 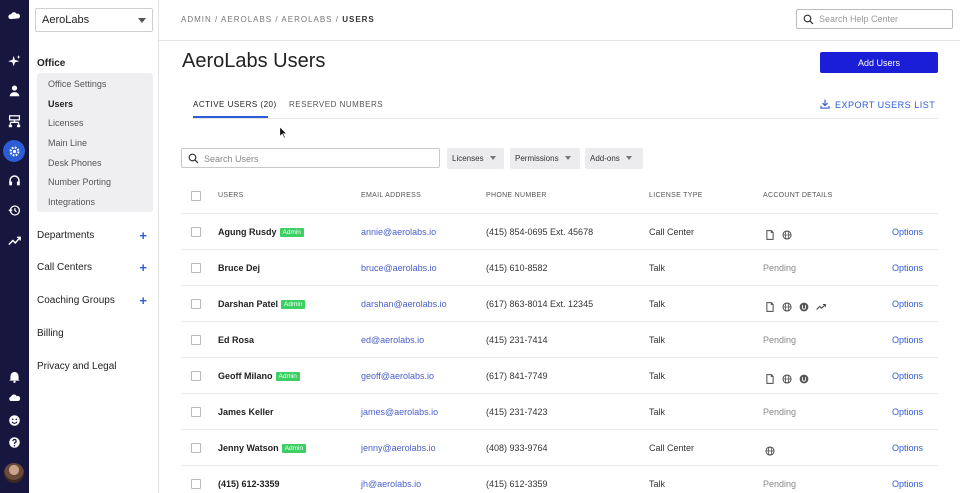 What do you see at coordinates (306, 19) in the screenshot?
I see `breadcrumb-office: AEROLABS` at bounding box center [306, 19].